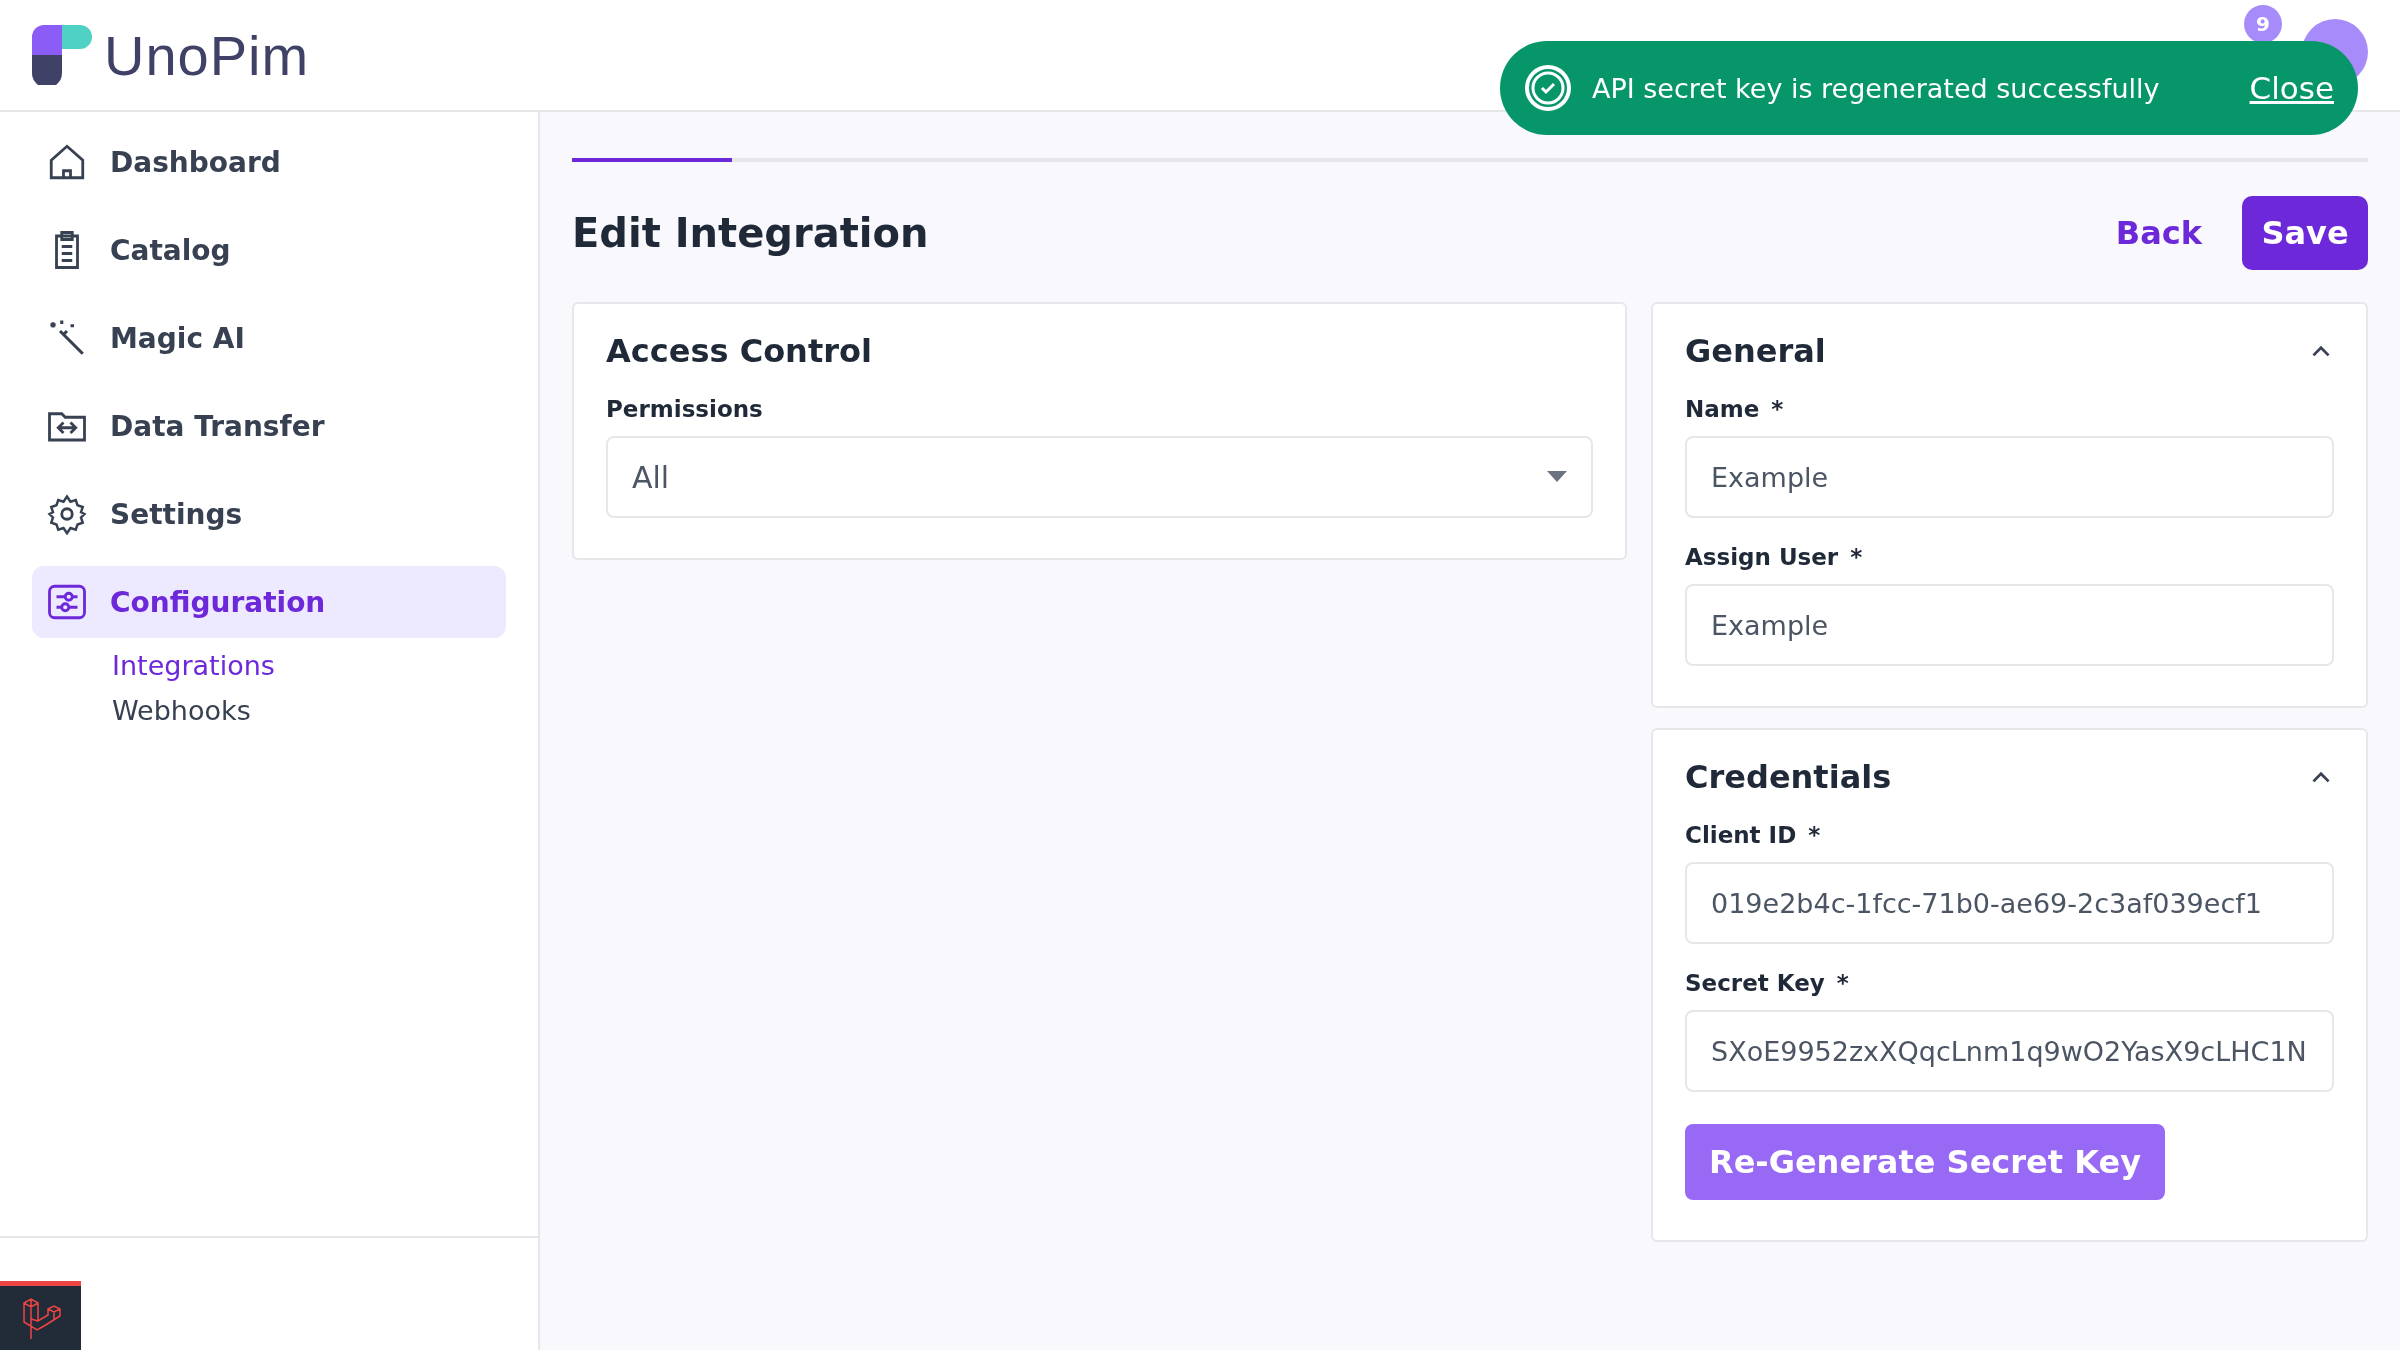 This screenshot has height=1350, width=2400. Describe the element at coordinates (1741, 835) in the screenshot. I see `field-label: Client ID` at that location.